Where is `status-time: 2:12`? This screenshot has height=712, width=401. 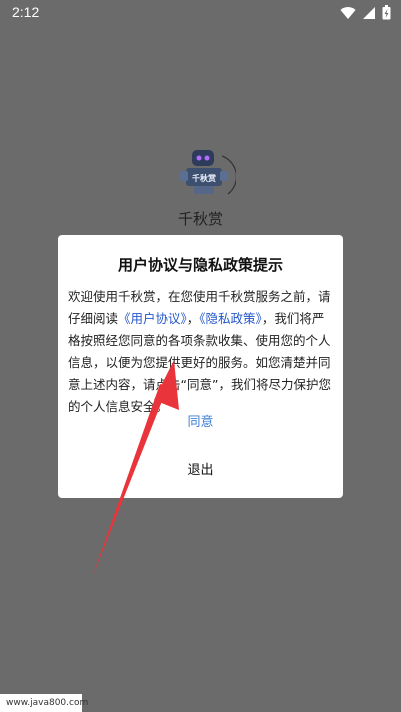
status-time: 2:12 is located at coordinates (26, 12).